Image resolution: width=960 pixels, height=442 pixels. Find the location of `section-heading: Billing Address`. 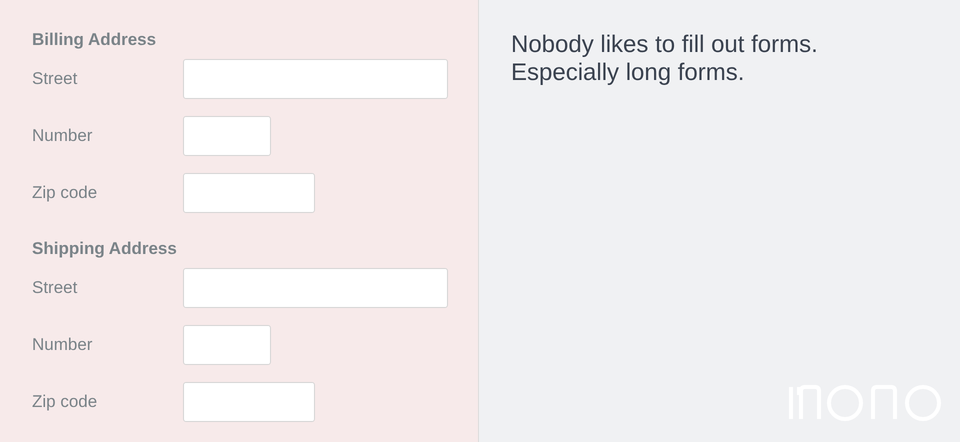

section-heading: Billing Address is located at coordinates (95, 40).